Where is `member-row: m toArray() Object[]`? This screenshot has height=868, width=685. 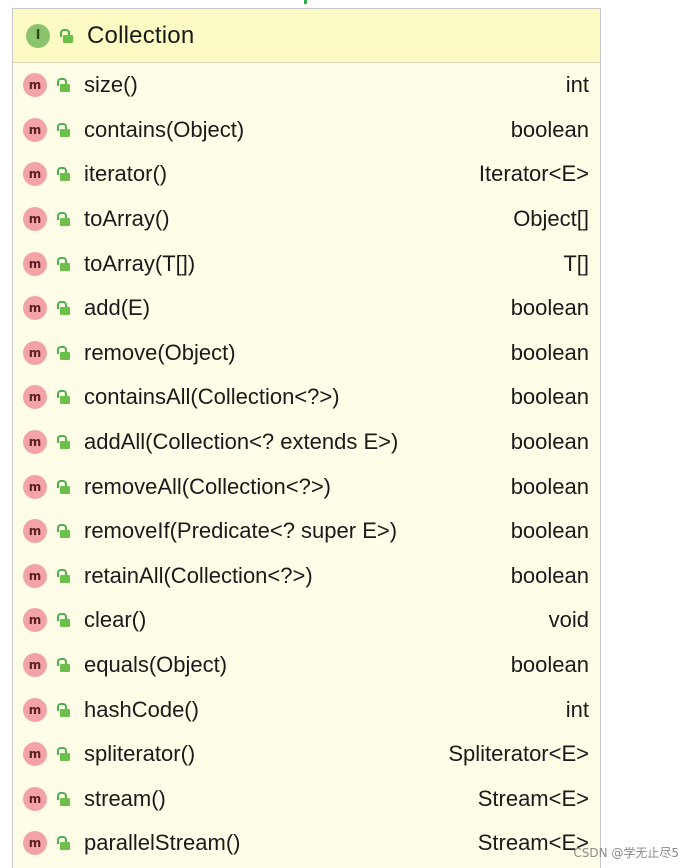 member-row: m toArray() Object[] is located at coordinates (306, 219).